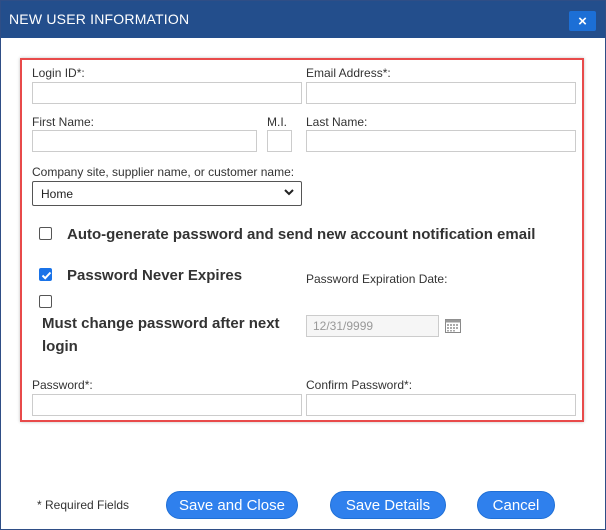  I want to click on calendar-icon, so click(453, 326).